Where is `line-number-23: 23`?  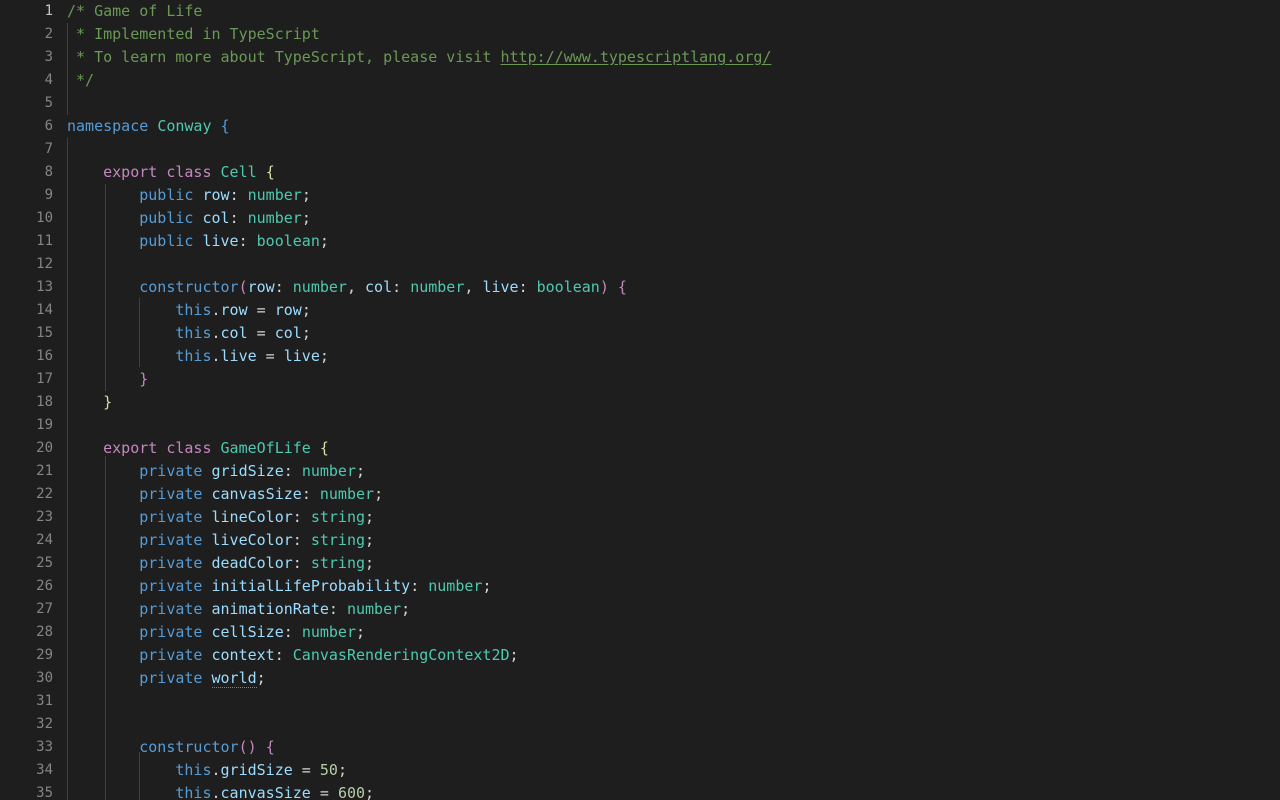 line-number-23: 23 is located at coordinates (28, 517).